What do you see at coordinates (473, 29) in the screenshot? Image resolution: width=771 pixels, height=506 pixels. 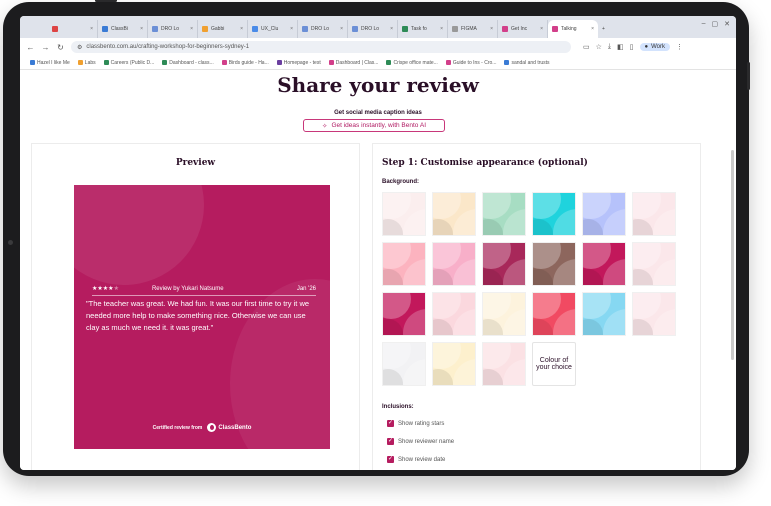 I see `browser-tab: FIGMA ×` at bounding box center [473, 29].